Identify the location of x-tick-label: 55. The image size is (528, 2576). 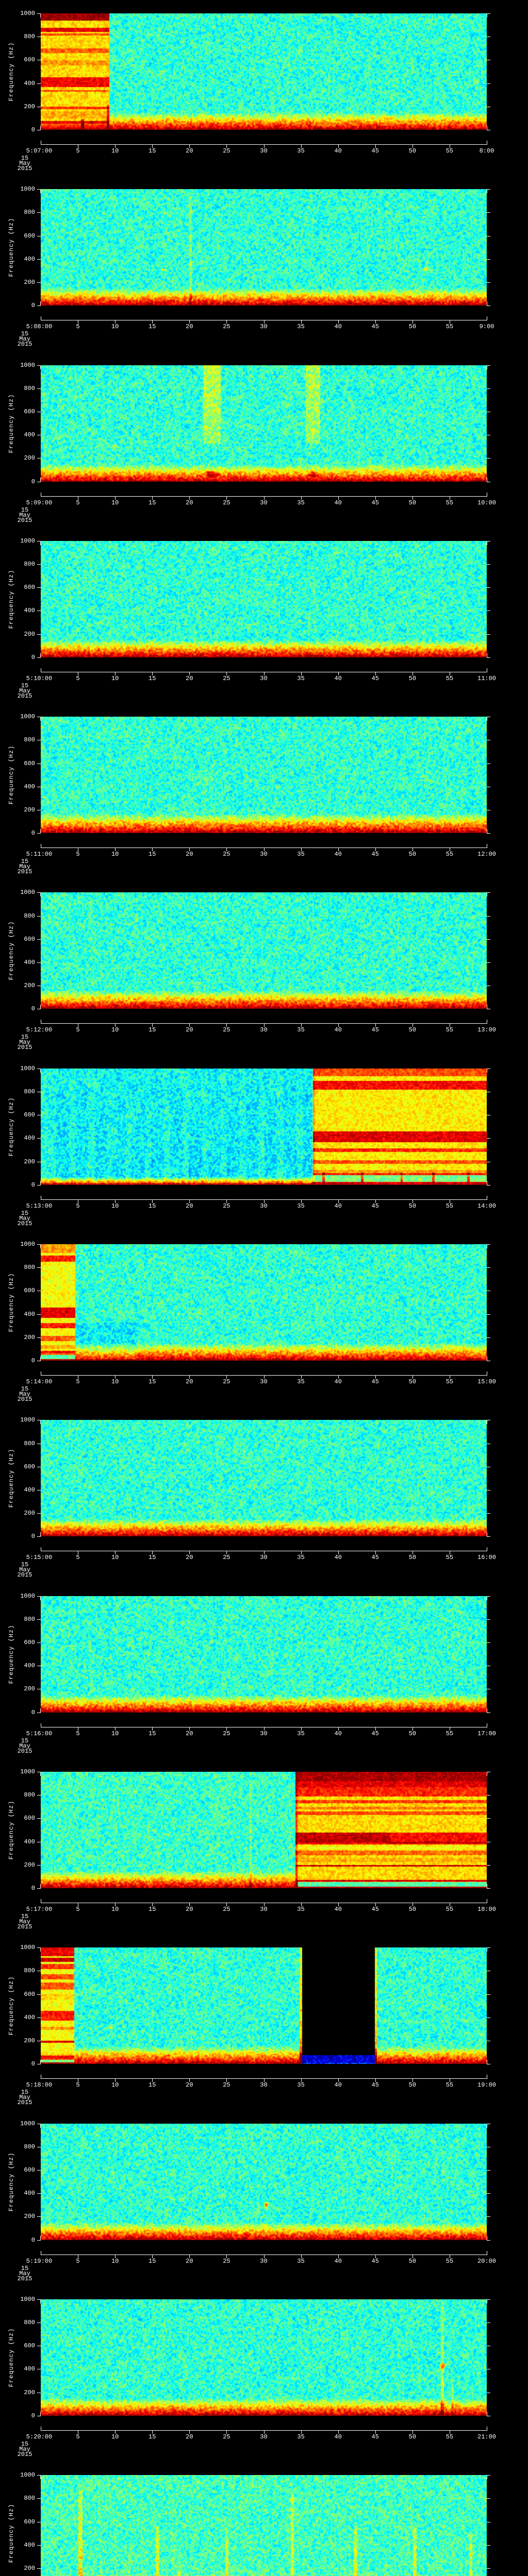
(450, 678).